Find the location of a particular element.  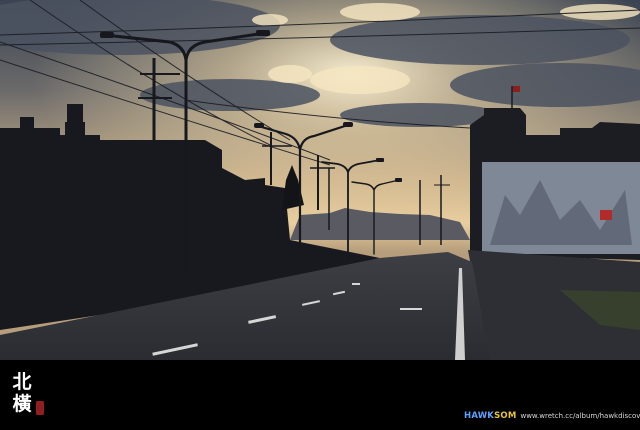

caption-char-1: 北 is located at coordinates (22, 382).